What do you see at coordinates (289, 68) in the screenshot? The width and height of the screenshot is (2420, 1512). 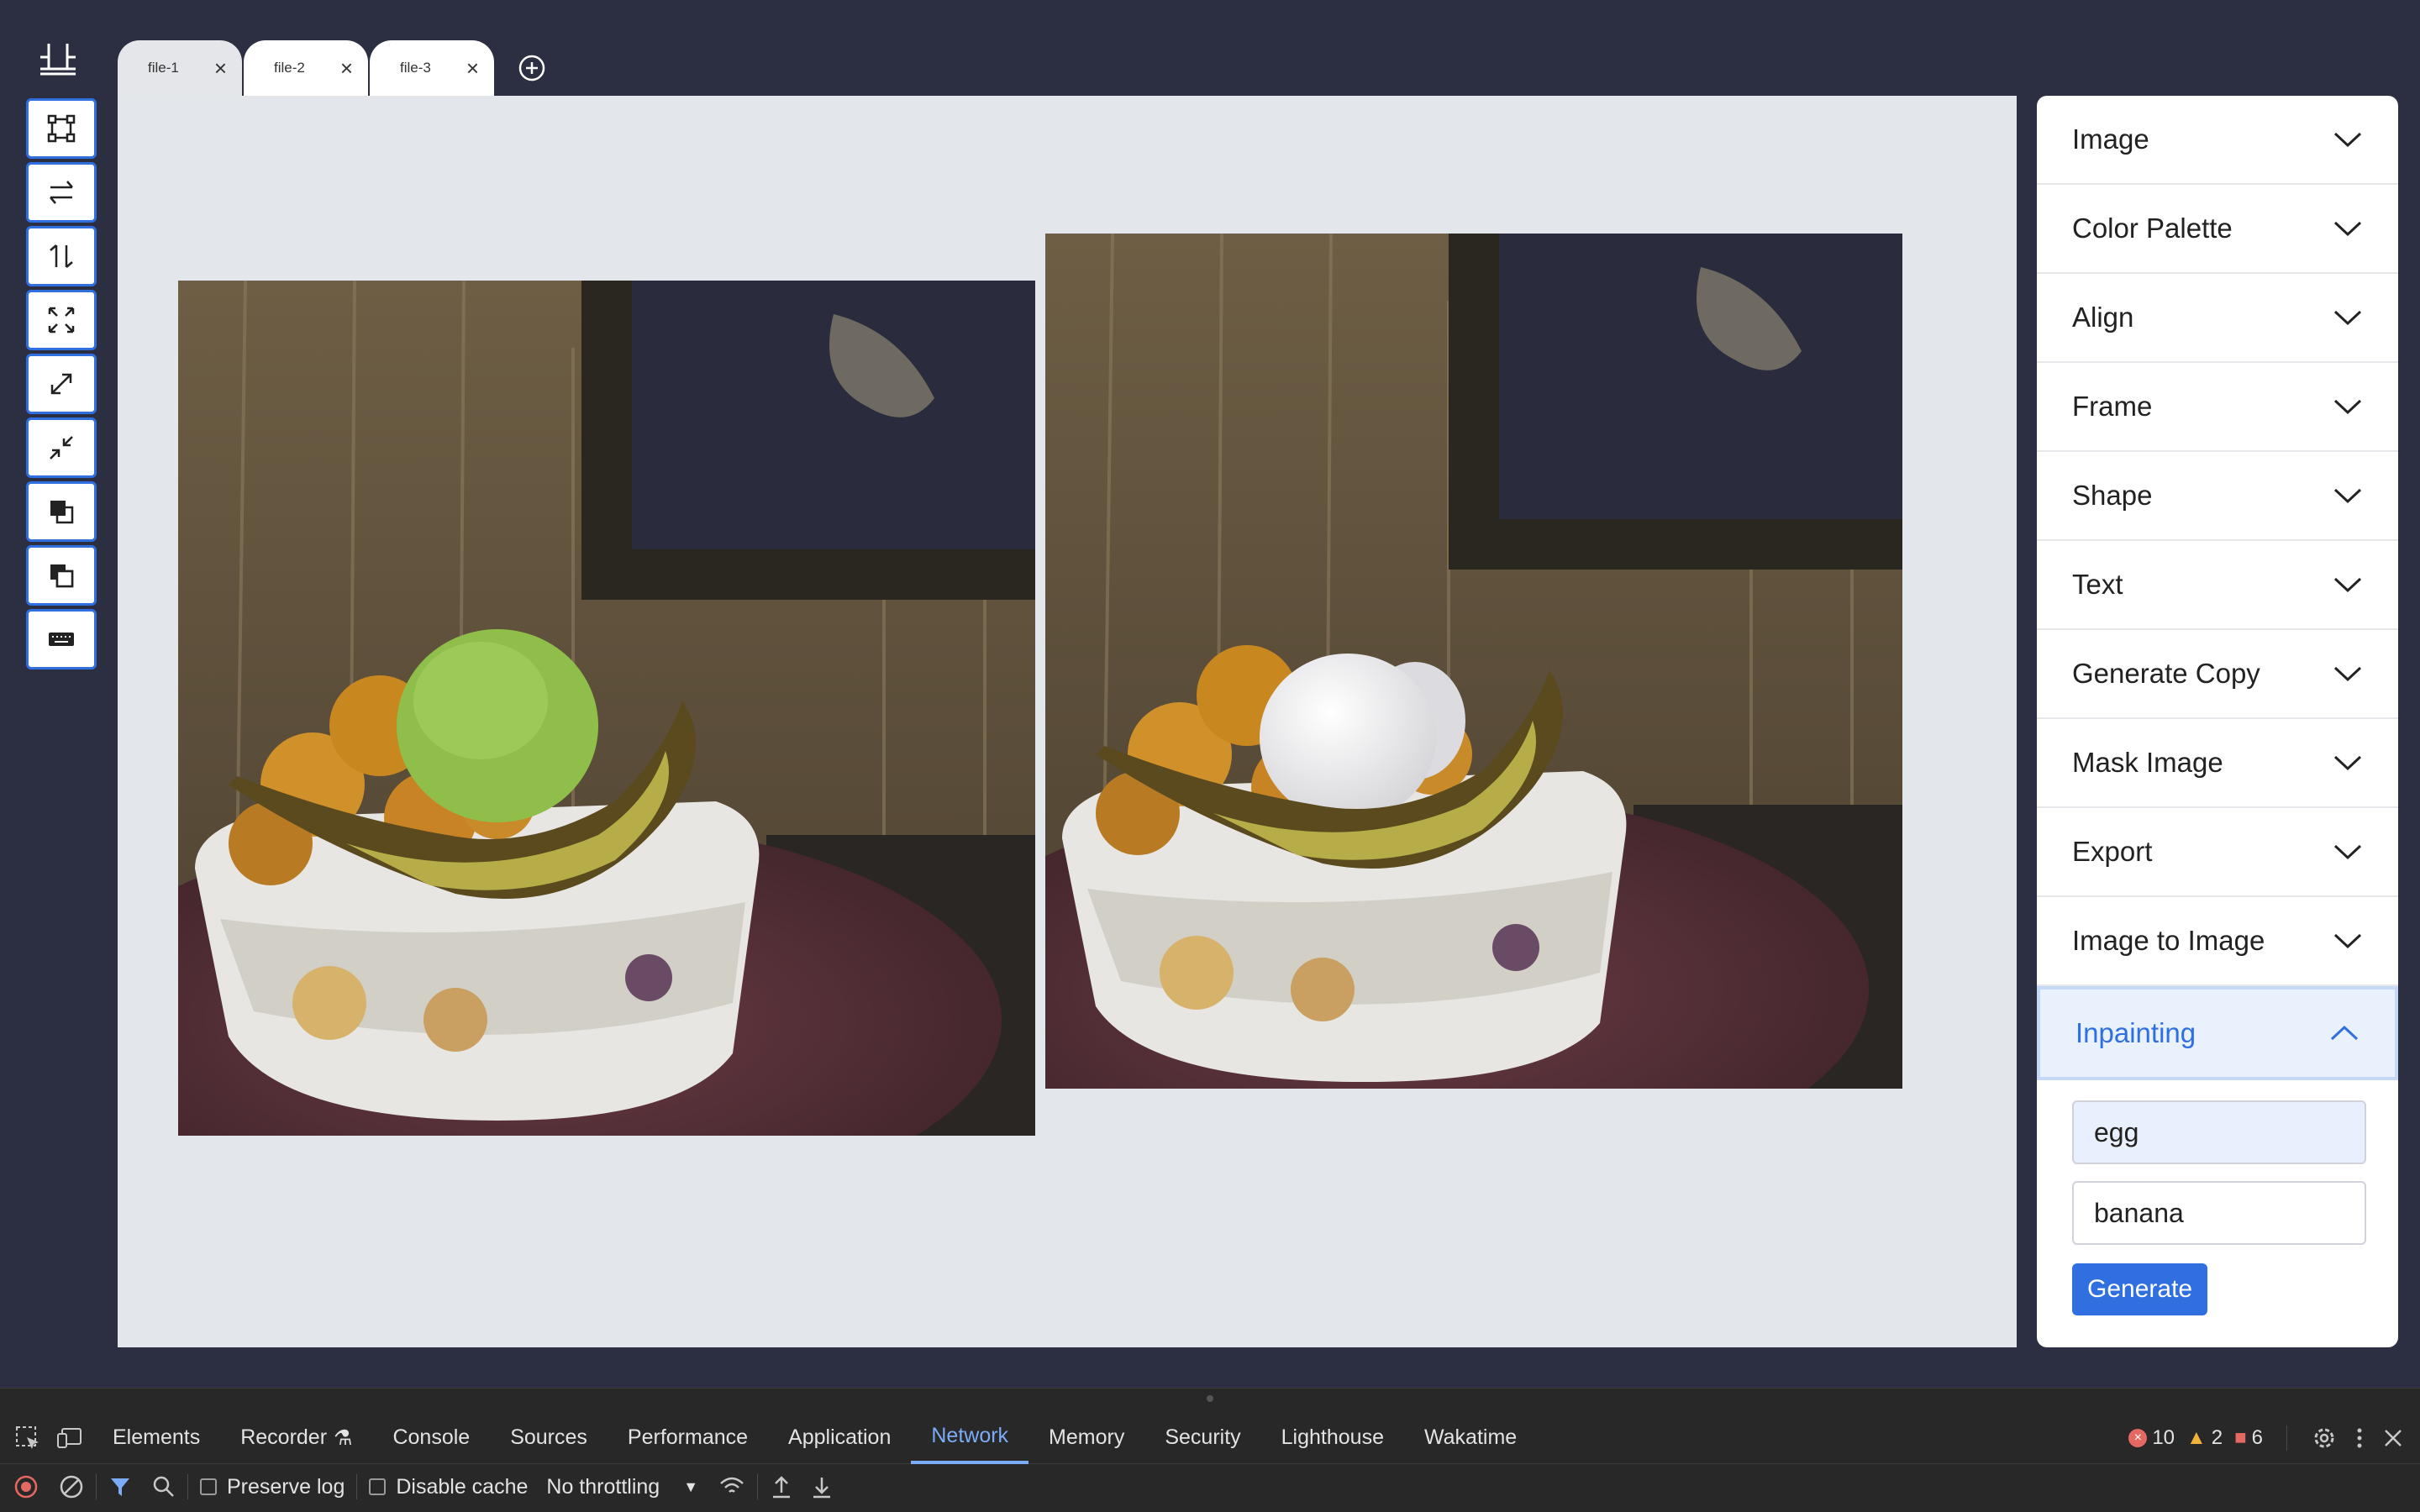 I see `tab-label: file-2` at bounding box center [289, 68].